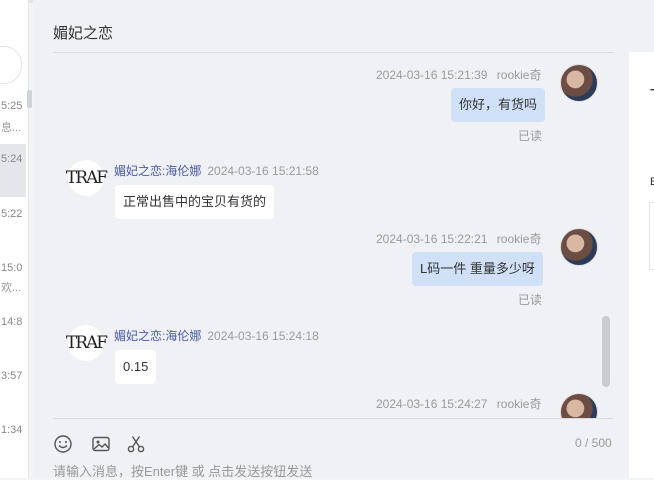  I want to click on conversation-time: 5:22, so click(12, 214).